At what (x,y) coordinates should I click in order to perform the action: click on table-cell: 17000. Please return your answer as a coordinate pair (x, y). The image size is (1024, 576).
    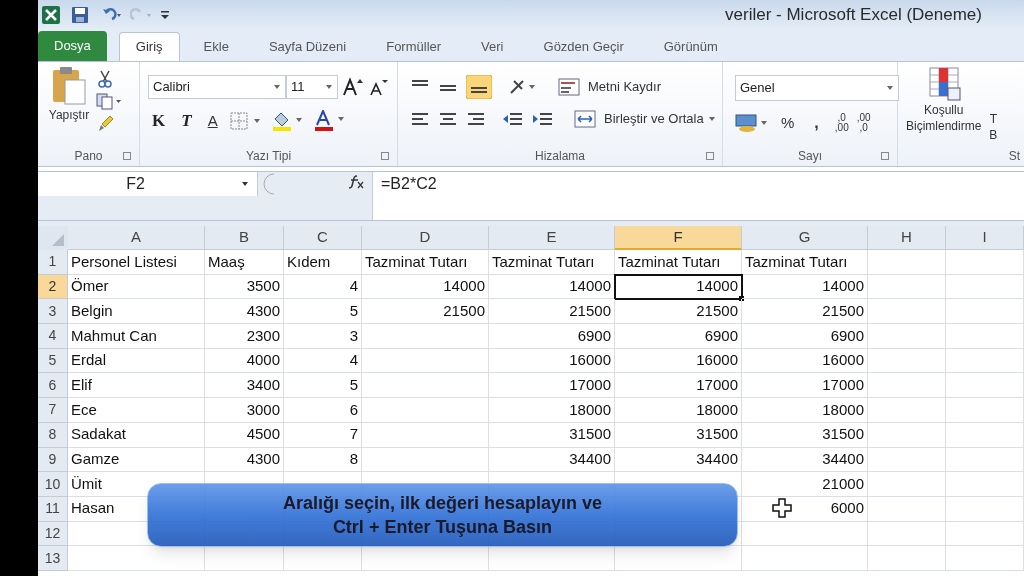
    Looking at the image, I should click on (552, 386).